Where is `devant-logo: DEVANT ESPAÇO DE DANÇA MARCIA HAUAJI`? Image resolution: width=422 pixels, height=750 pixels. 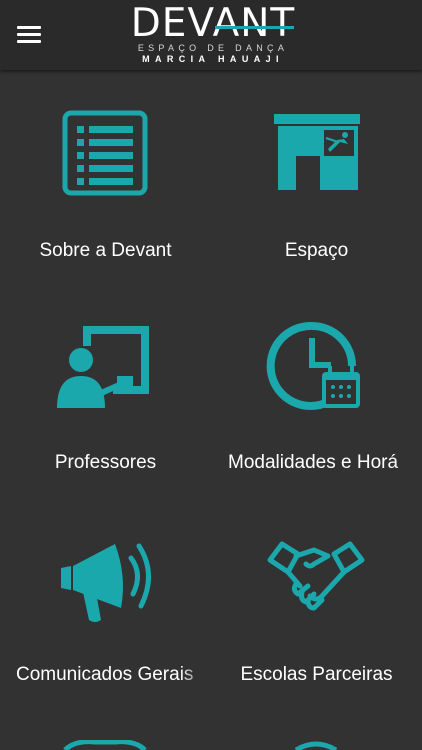 devant-logo: DEVANT ESPAÇO DE DANÇA MARCIA HAUAJI is located at coordinates (213, 34).